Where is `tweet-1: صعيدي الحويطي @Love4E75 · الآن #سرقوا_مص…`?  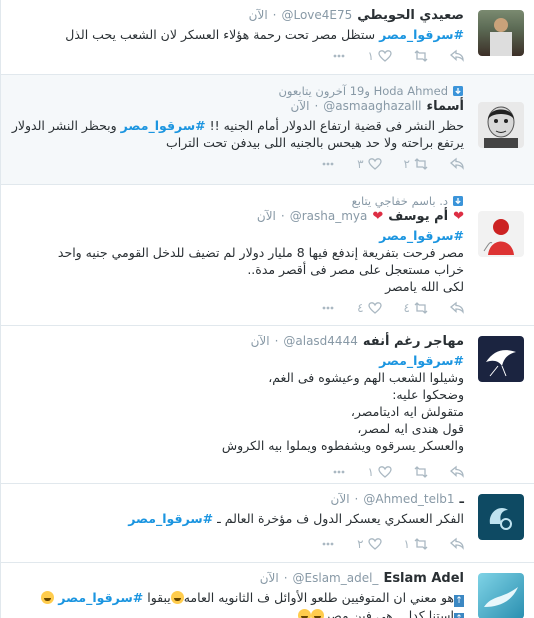 tweet-1: صعيدي الحويطي @Love4E75 · الآن #سرقوا_مص… is located at coordinates (267, 37).